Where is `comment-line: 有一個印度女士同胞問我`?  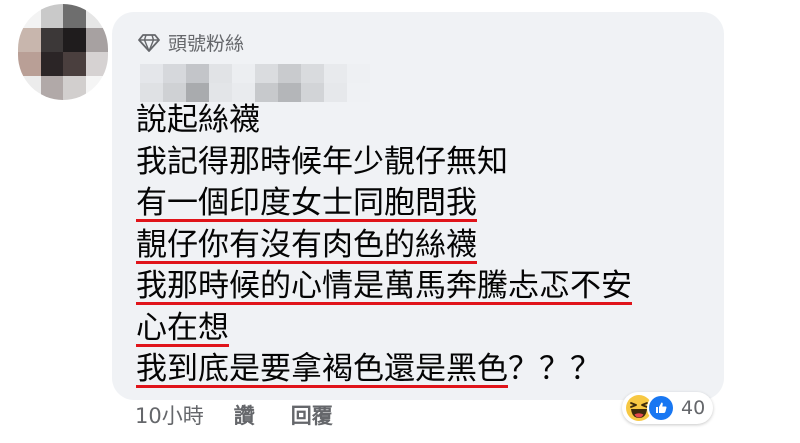 comment-line: 有一個印度女士同胞問我 is located at coordinates (384, 204).